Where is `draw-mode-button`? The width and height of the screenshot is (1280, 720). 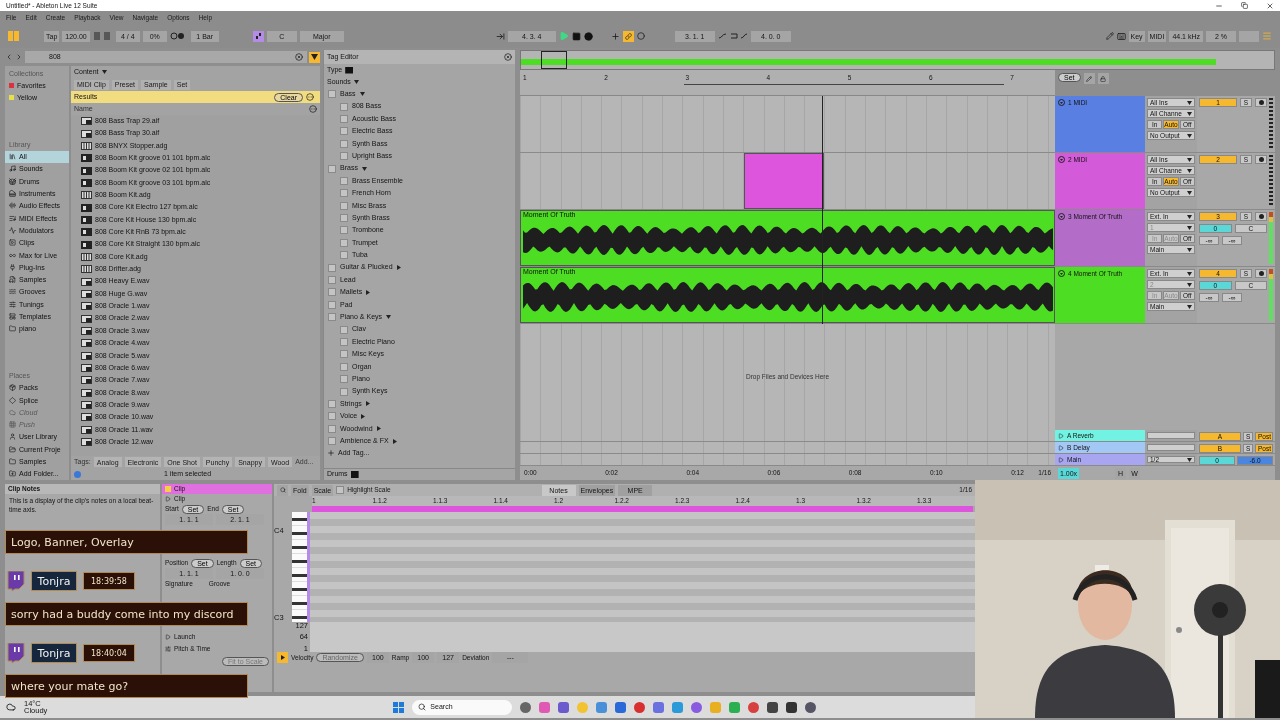
draw-mode-button is located at coordinates (1089, 78).